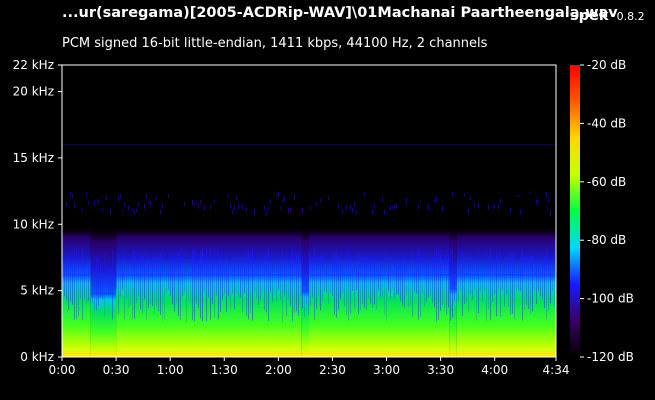 Image resolution: width=655 pixels, height=400 pixels. Describe the element at coordinates (224, 370) in the screenshot. I see `x-tick-label: 1:30` at that location.